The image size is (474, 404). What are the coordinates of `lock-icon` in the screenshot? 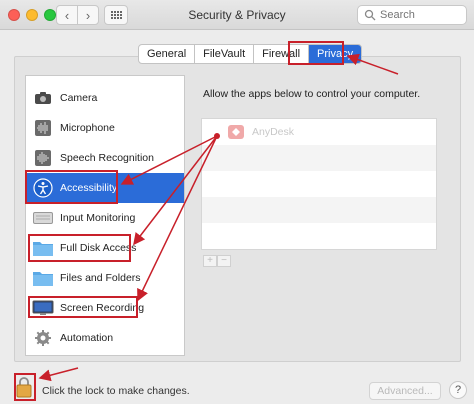 It's located at (24, 387).